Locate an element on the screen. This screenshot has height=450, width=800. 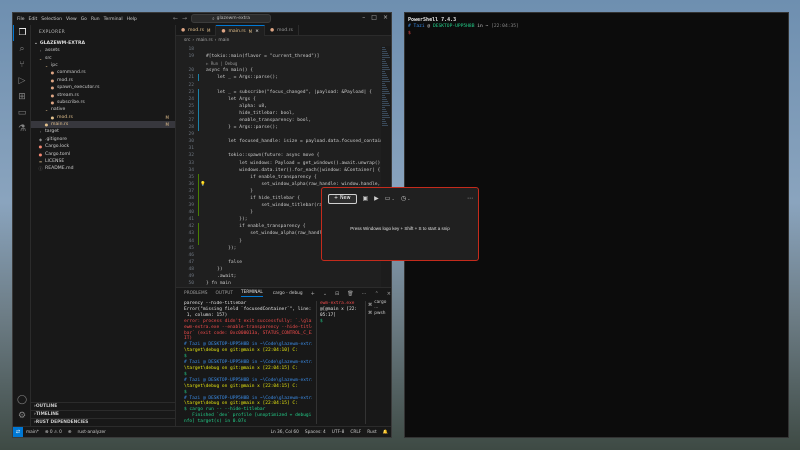
line-number: 18 is located at coordinates (191, 50).